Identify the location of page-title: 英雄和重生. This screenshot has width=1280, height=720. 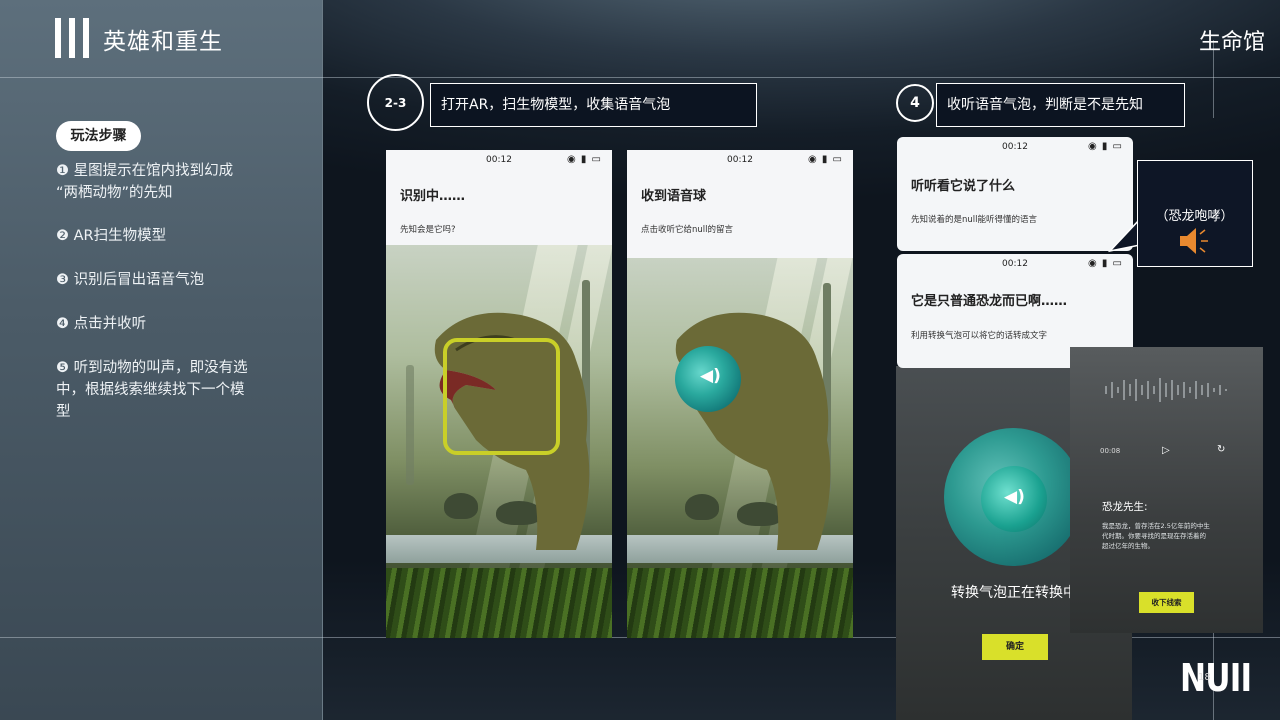
(163, 42).